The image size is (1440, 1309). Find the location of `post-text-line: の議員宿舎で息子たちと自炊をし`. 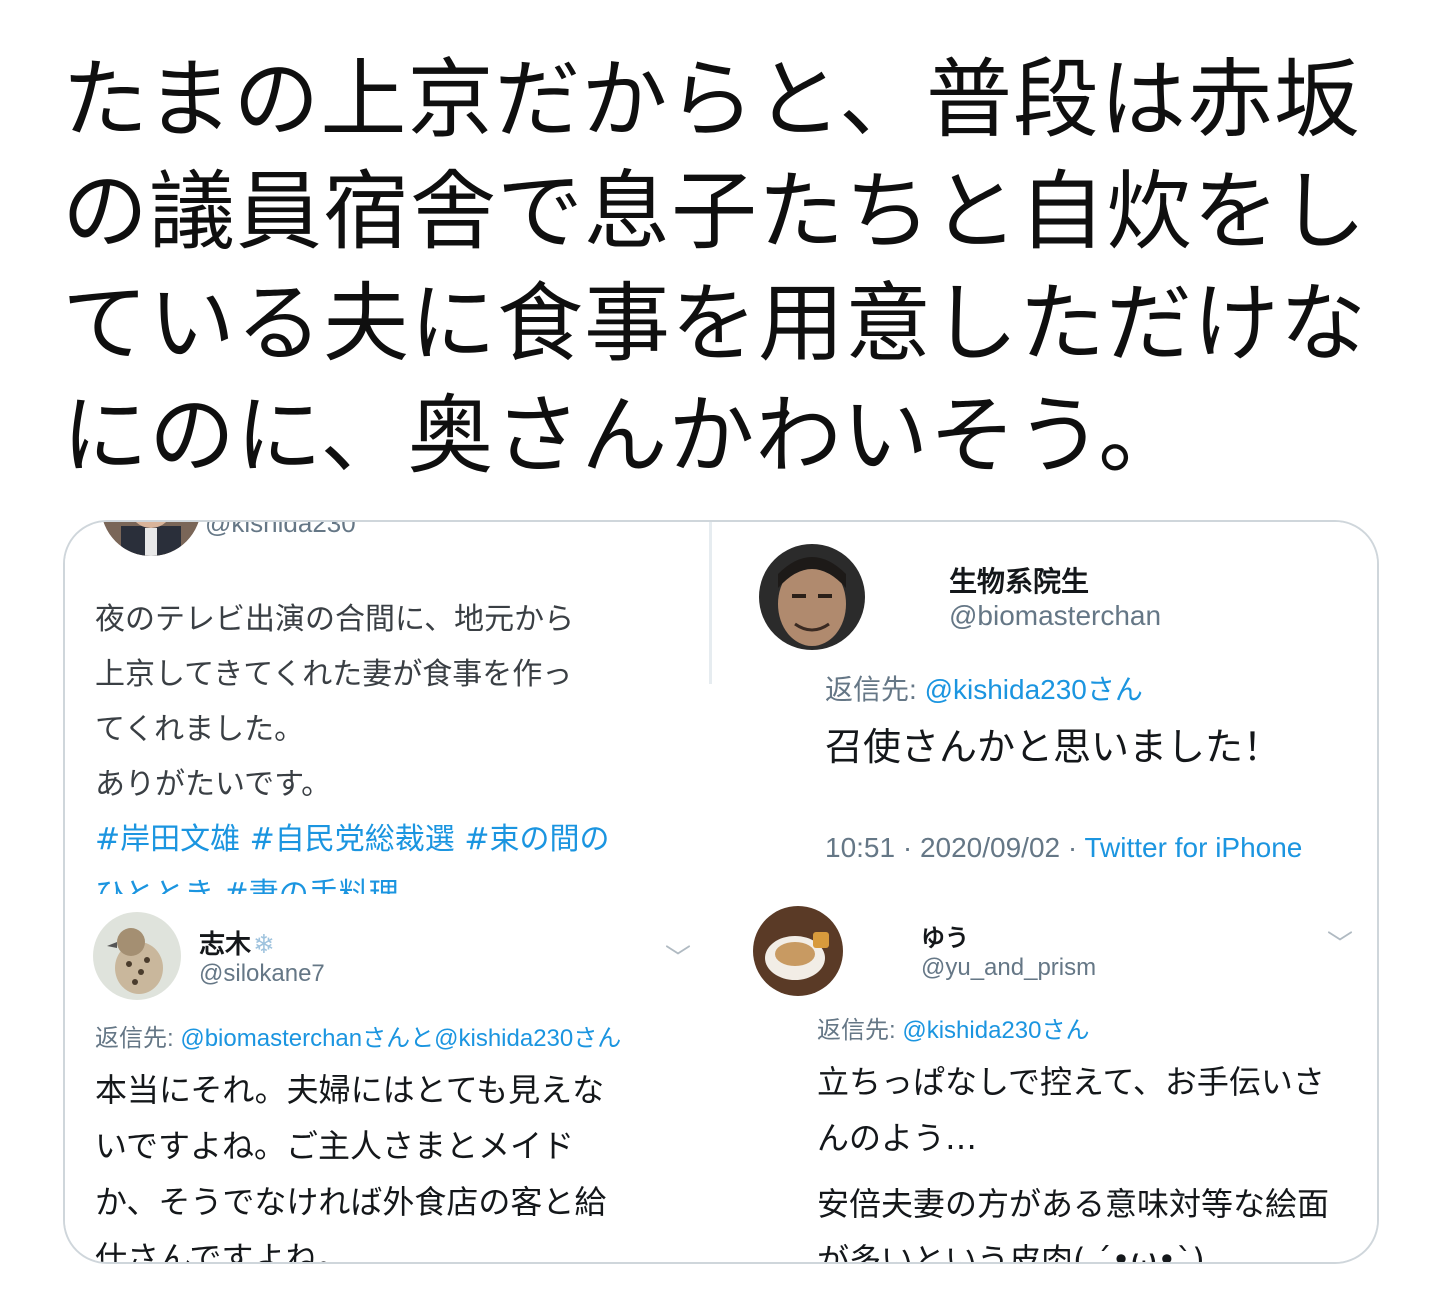

post-text-line: の議員宿舎で息子たちと自炊をし is located at coordinates (714, 212).